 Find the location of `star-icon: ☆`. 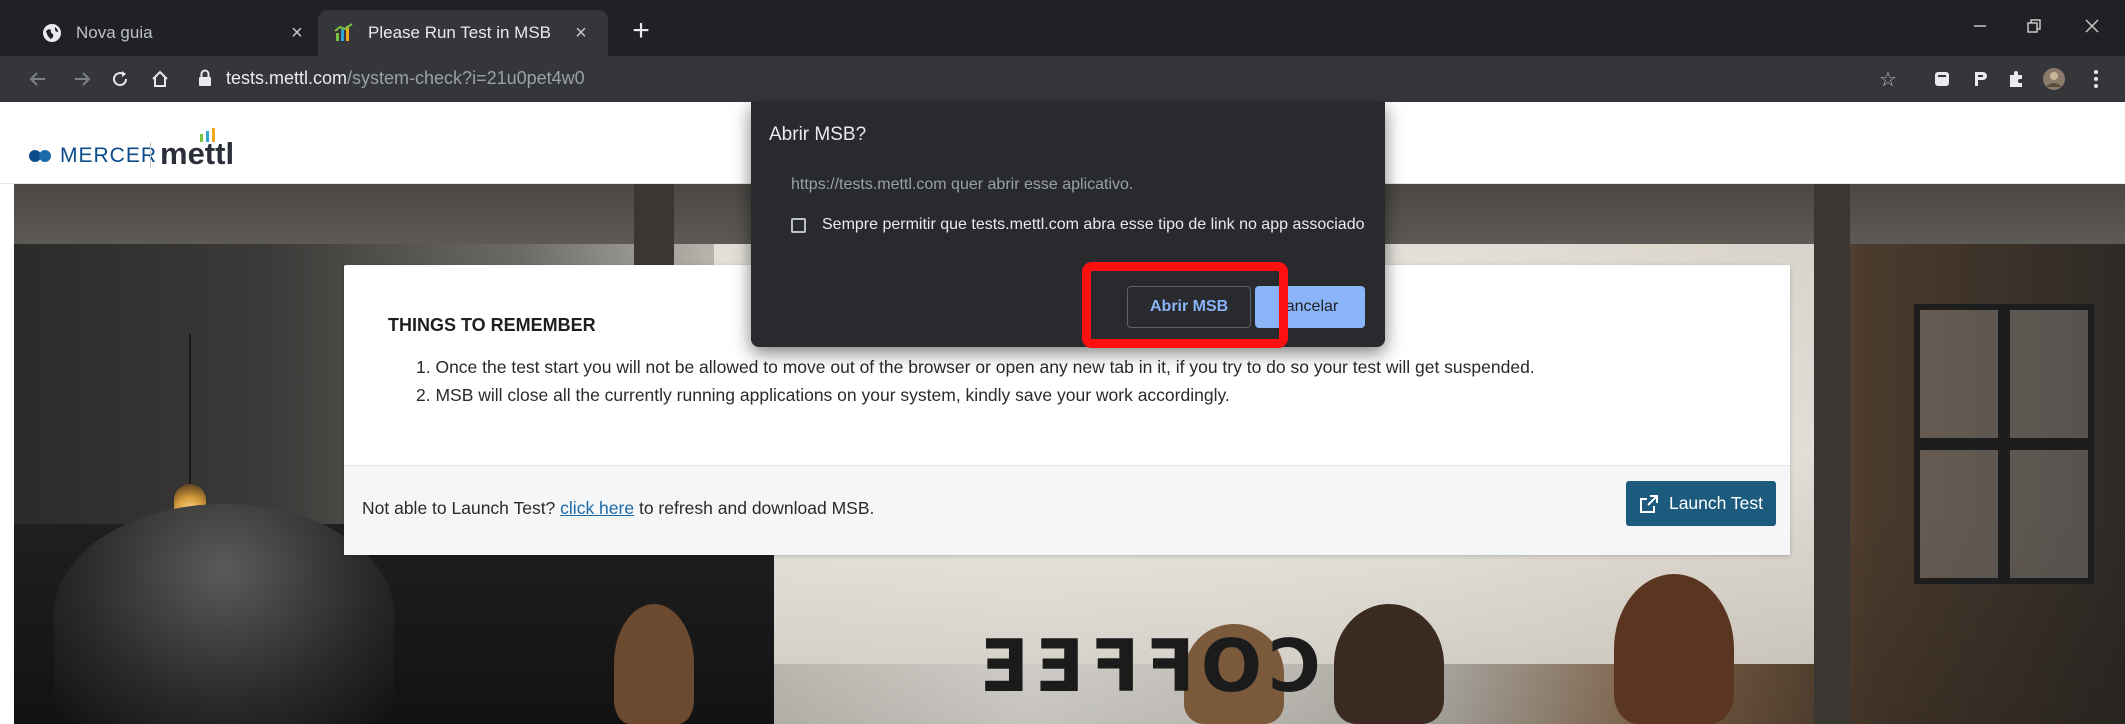

star-icon: ☆ is located at coordinates (1888, 79).